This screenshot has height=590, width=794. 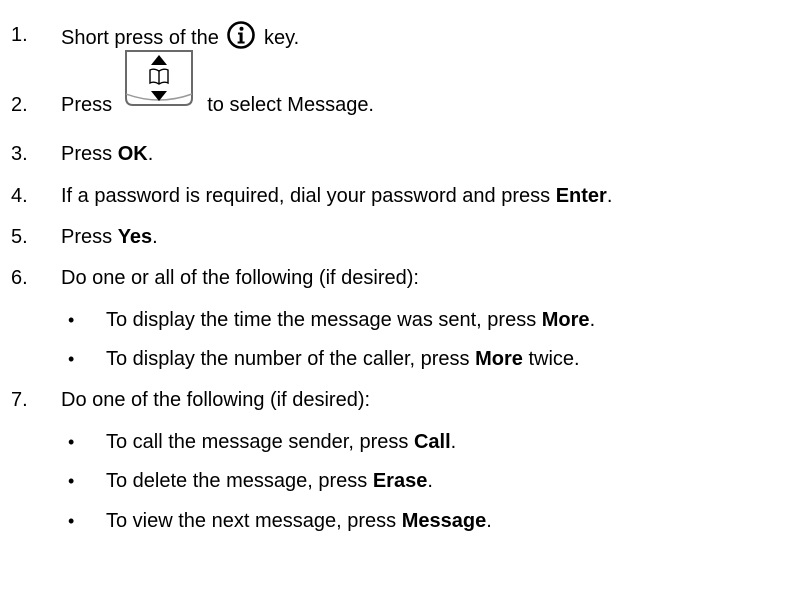 I want to click on bullet-text: To call the message sender, press Call., so click(x=281, y=442).